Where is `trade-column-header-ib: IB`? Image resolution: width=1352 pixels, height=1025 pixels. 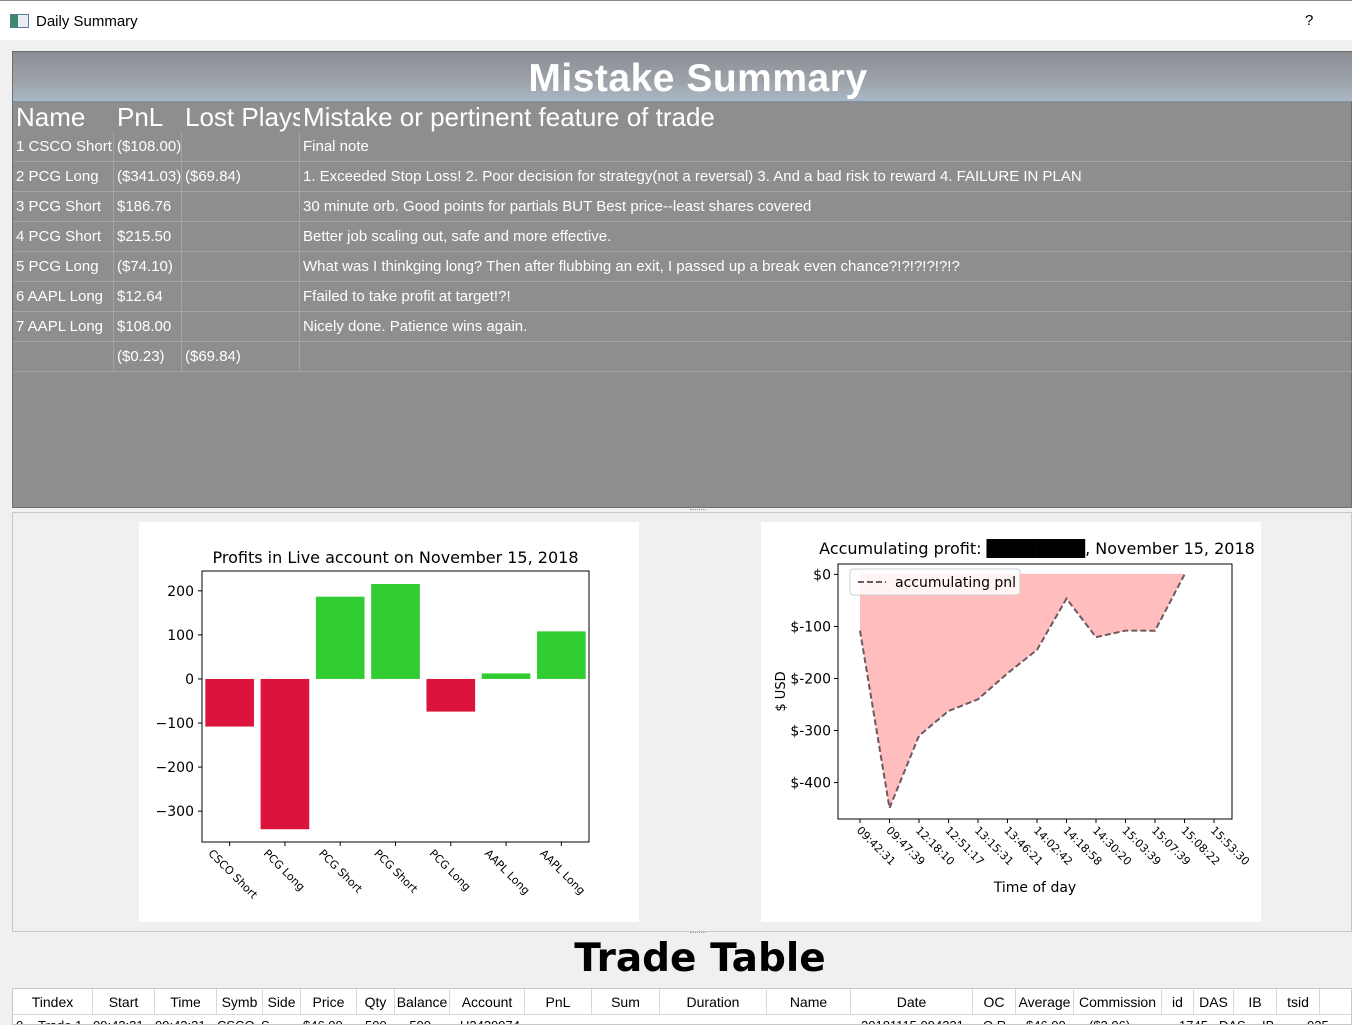
trade-column-header-ib: IB is located at coordinates (1255, 1002).